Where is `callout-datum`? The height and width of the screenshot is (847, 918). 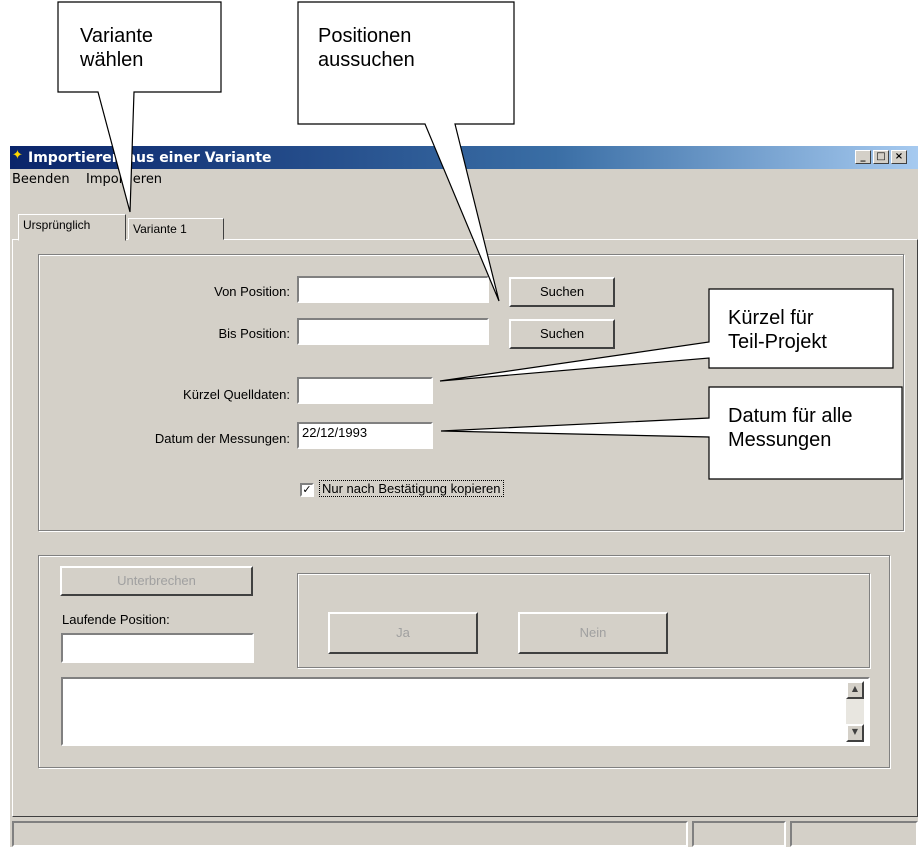
callout-datum is located at coordinates (671, 433).